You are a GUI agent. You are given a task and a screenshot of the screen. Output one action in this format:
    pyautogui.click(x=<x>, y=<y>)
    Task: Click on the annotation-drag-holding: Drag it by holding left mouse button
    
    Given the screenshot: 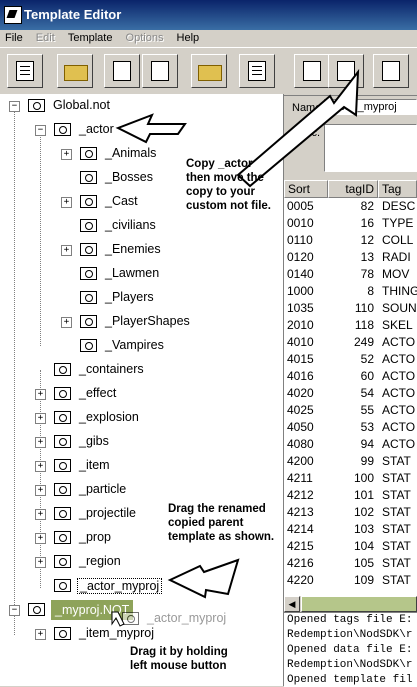 What is the action you would take?
    pyautogui.click(x=179, y=659)
    